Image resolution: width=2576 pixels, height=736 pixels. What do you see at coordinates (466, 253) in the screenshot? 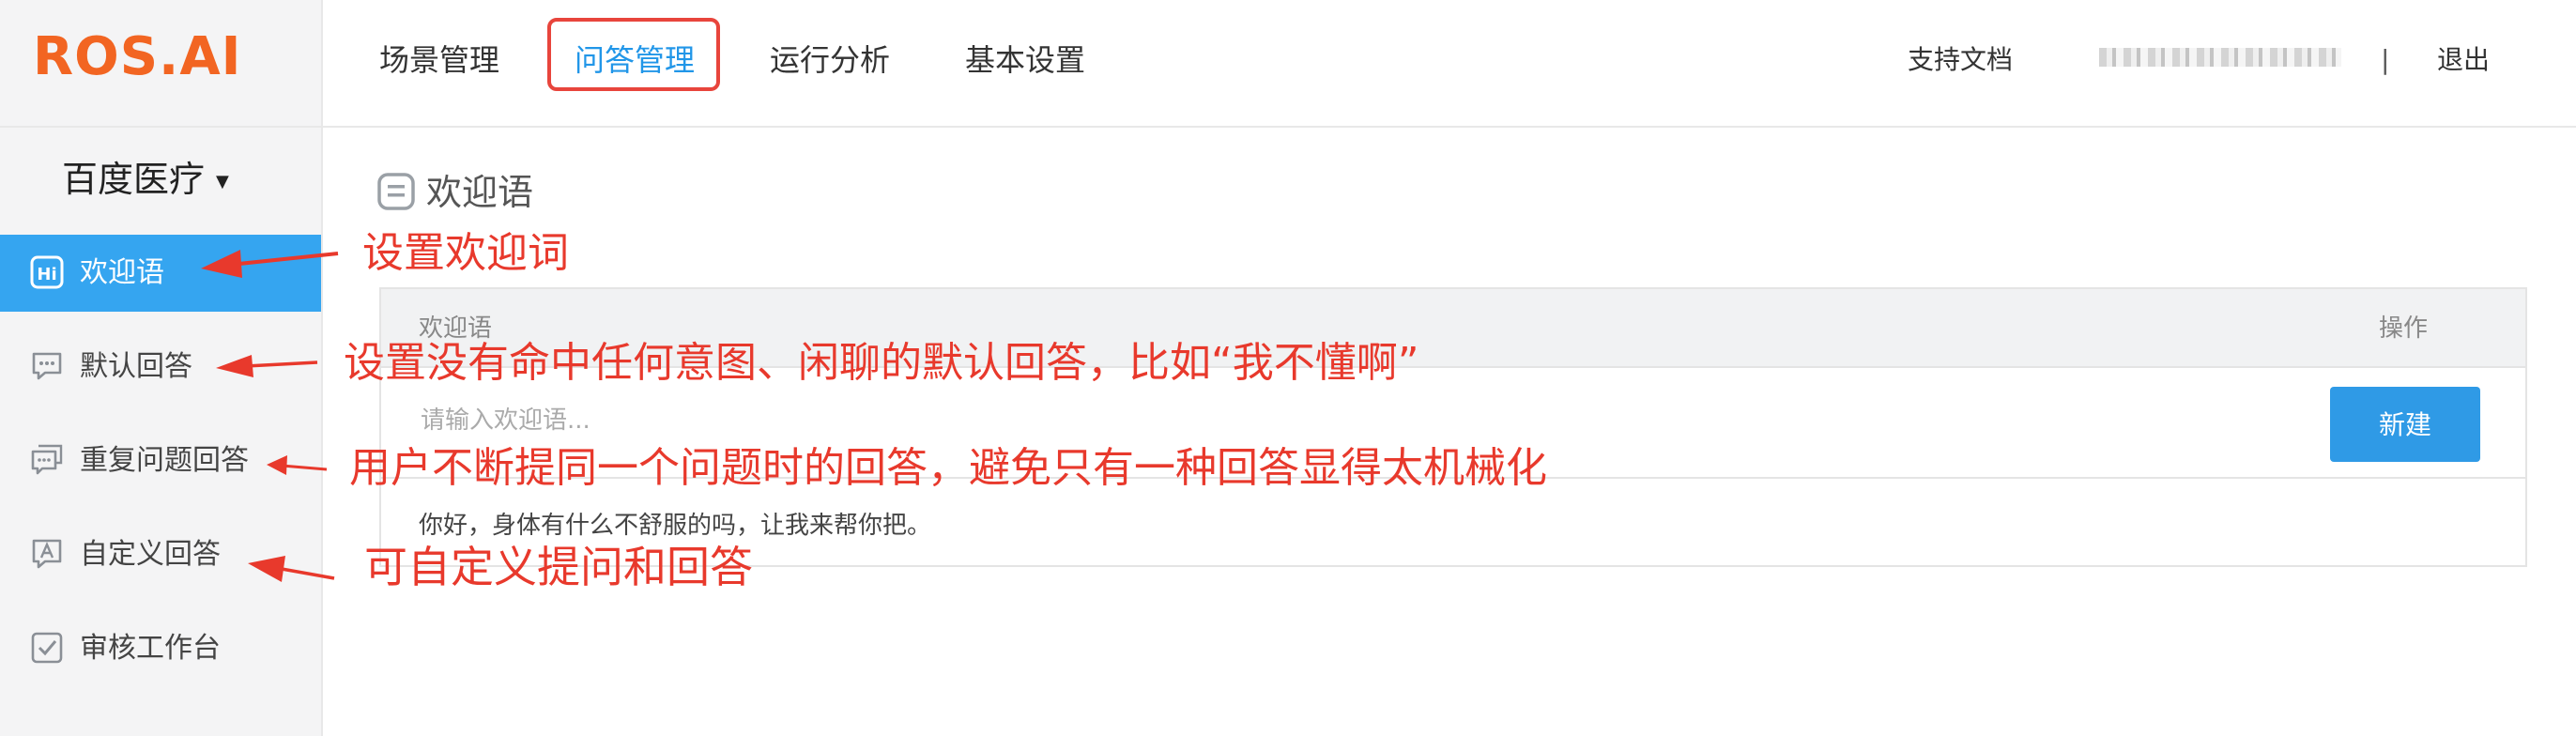
I see `annotation-welcome: 设置欢迎词` at bounding box center [466, 253].